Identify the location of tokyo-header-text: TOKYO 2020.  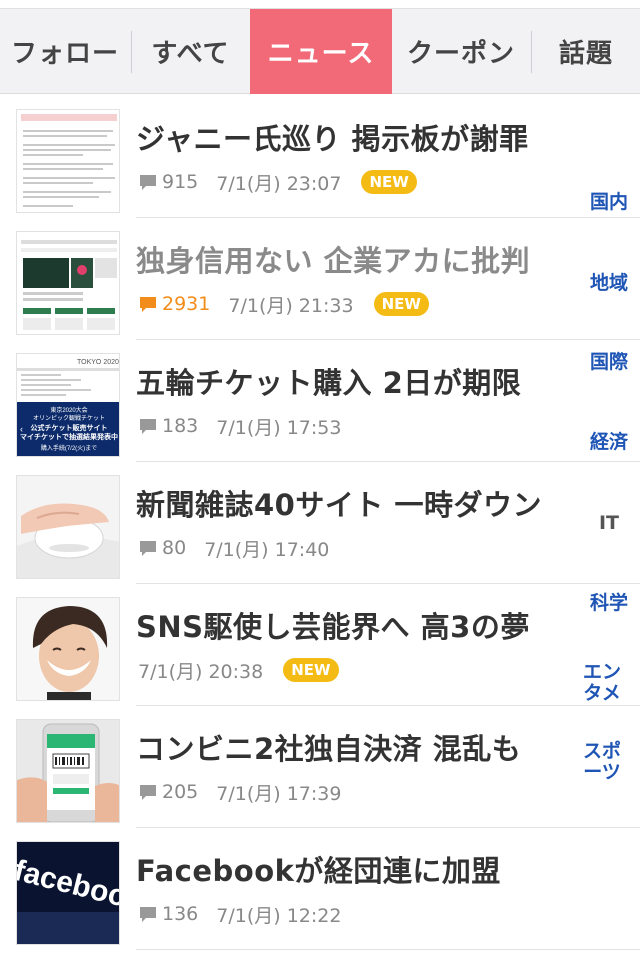
(98, 362).